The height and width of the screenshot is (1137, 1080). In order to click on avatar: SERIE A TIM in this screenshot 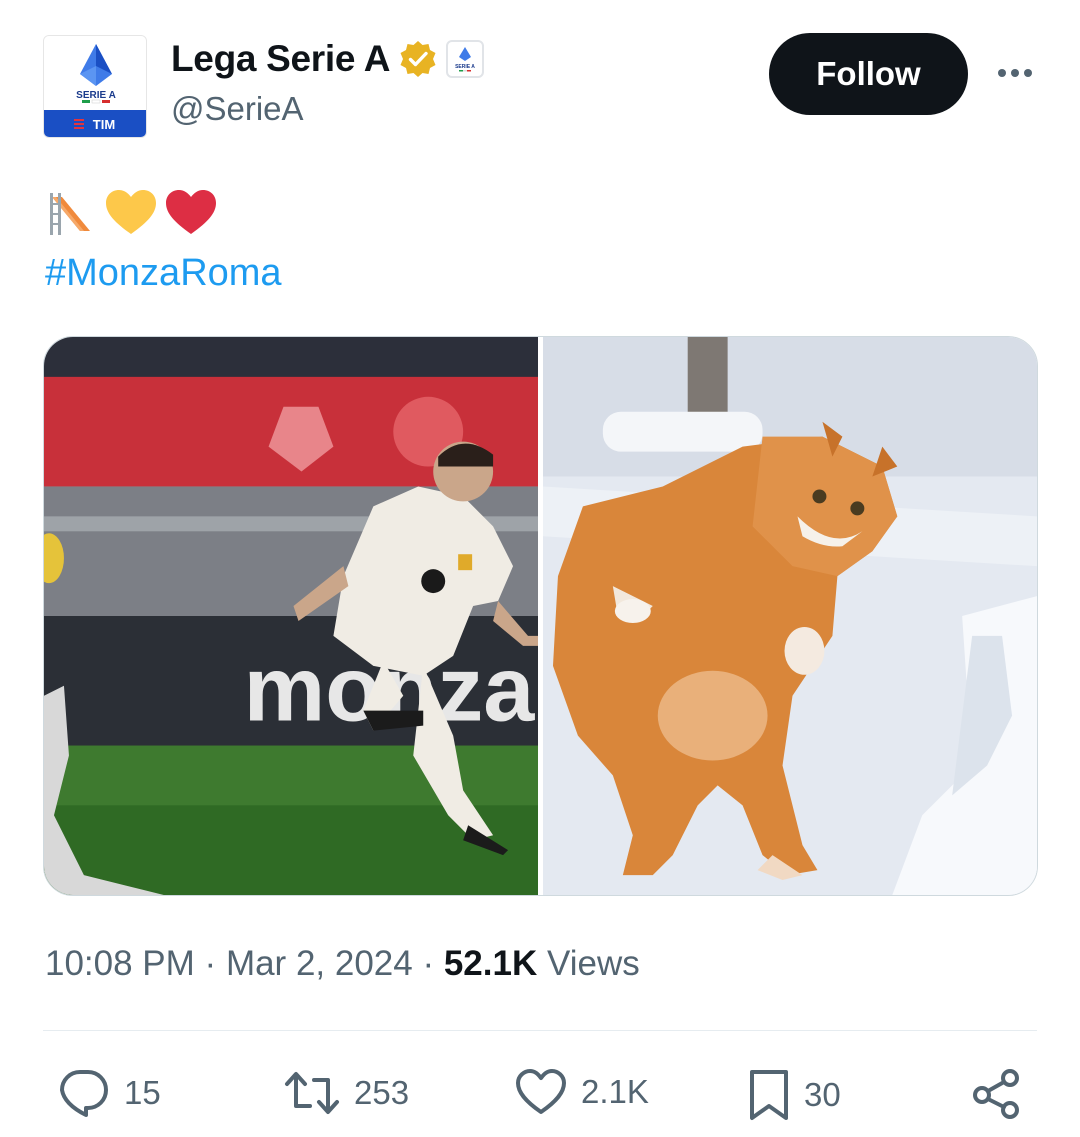, I will do `click(95, 86)`.